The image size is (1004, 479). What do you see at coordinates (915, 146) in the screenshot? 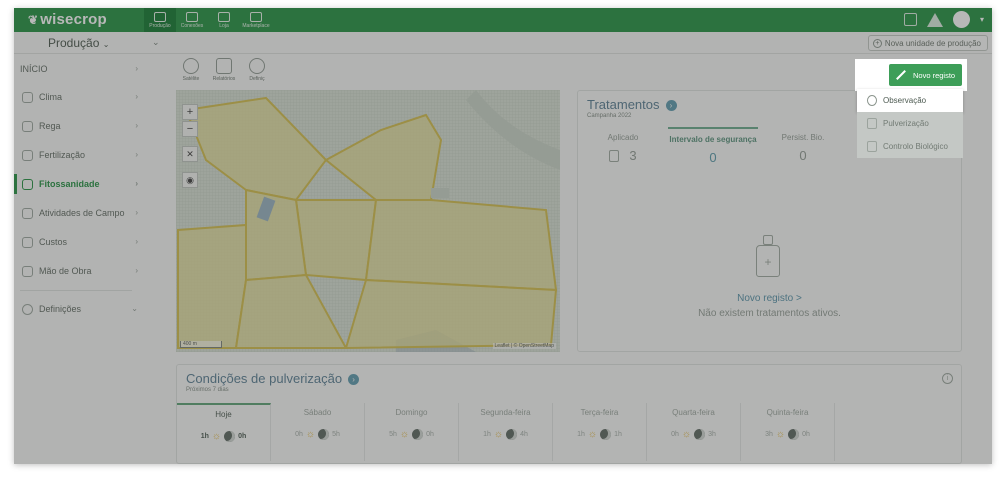
I see `menu-item-label: Controlo Biológico` at bounding box center [915, 146].